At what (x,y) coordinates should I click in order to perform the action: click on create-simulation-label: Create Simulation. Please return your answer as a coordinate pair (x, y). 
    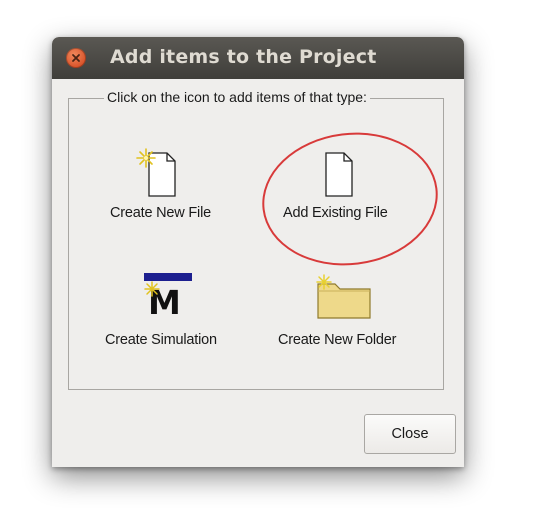
    Looking at the image, I should click on (161, 340).